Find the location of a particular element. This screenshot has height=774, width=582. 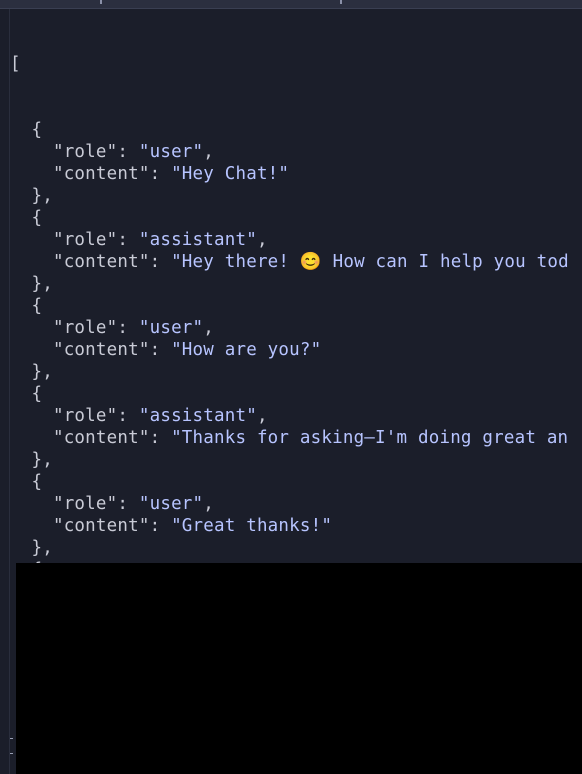

title-bar is located at coordinates (291, 4).